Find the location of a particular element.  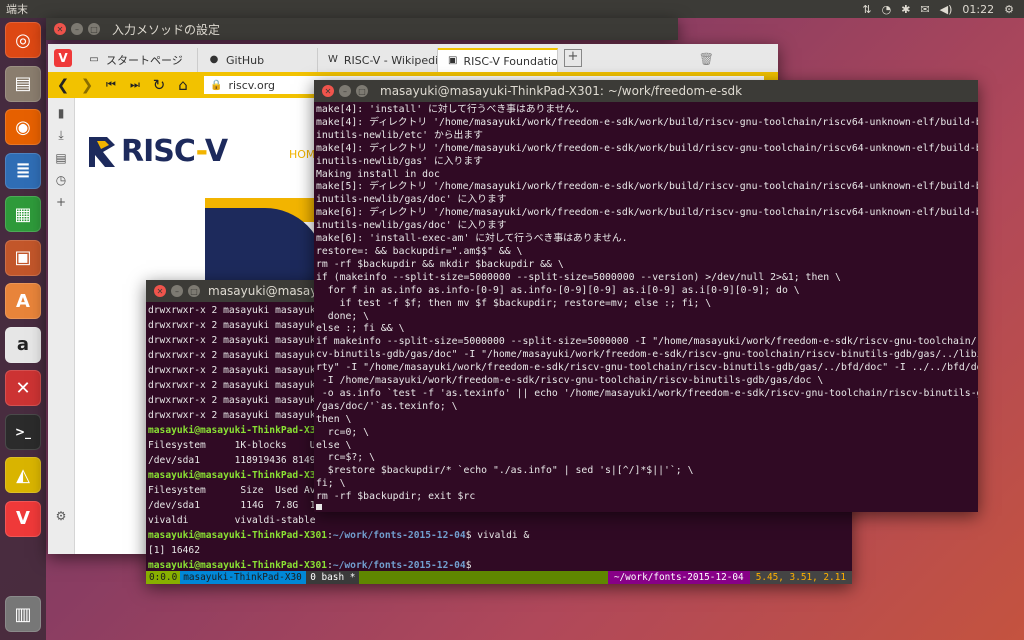

fastforward-icon: ⏭ is located at coordinates (135, 85).